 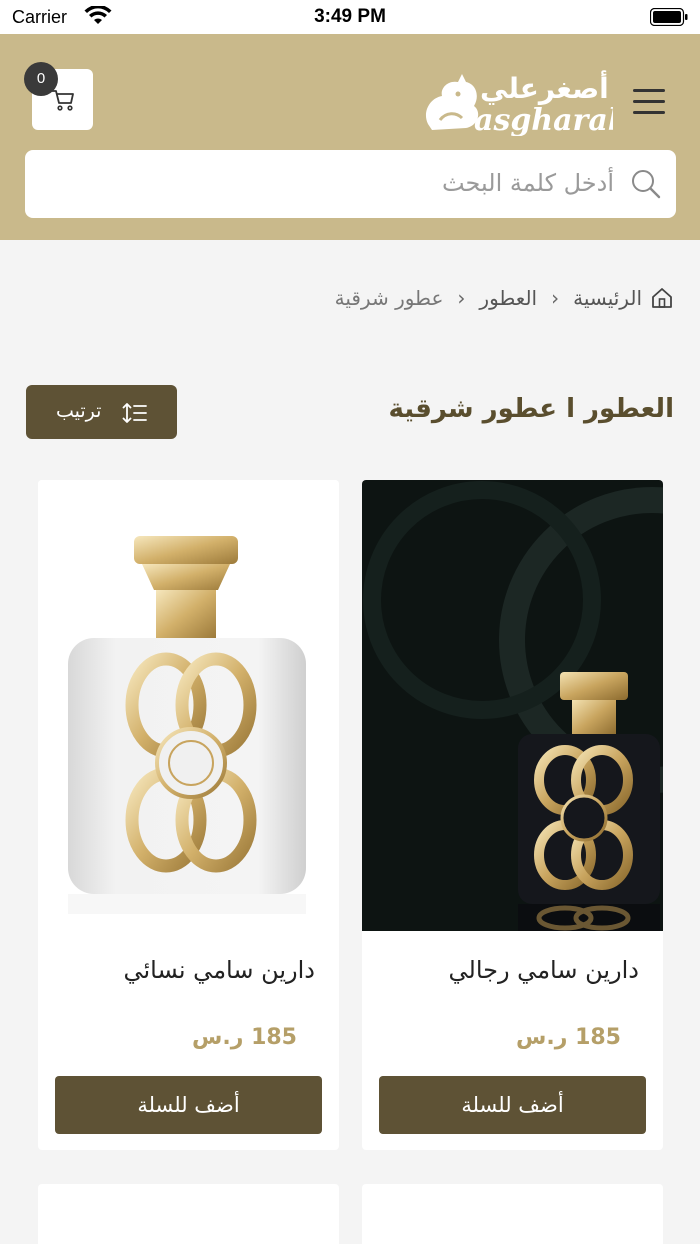 I want to click on search-bar: أدخل كلمة البحث, so click(x=350, y=184).